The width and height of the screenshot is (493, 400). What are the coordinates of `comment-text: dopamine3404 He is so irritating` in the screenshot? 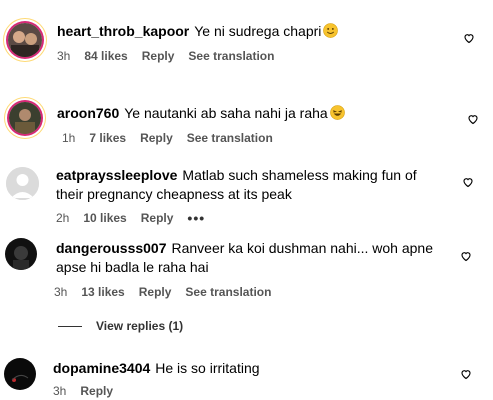 It's located at (156, 368).